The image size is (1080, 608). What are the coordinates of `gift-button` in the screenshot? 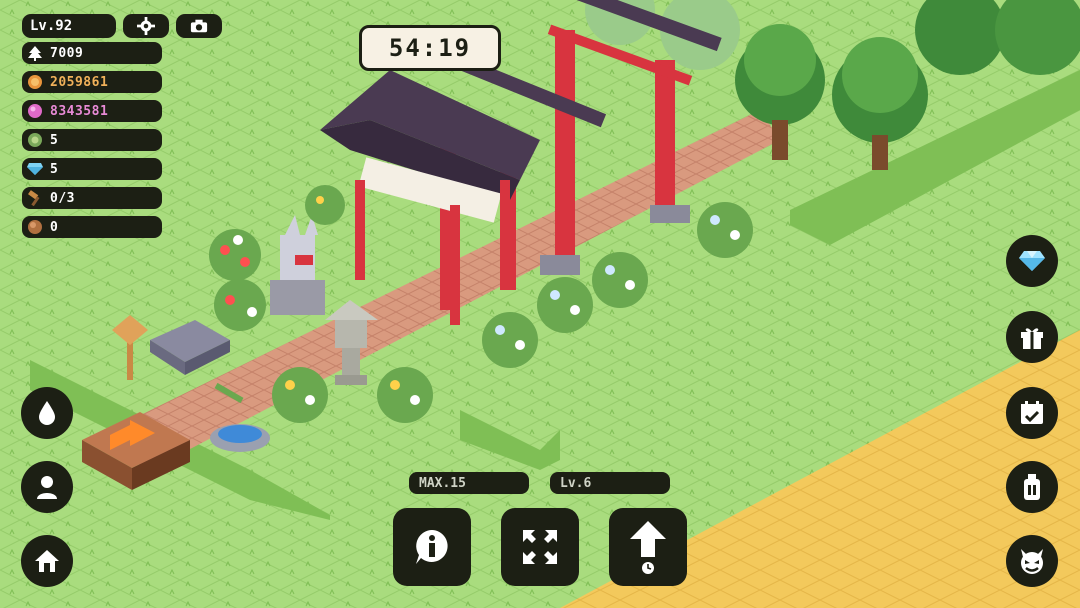 It's located at (1032, 337).